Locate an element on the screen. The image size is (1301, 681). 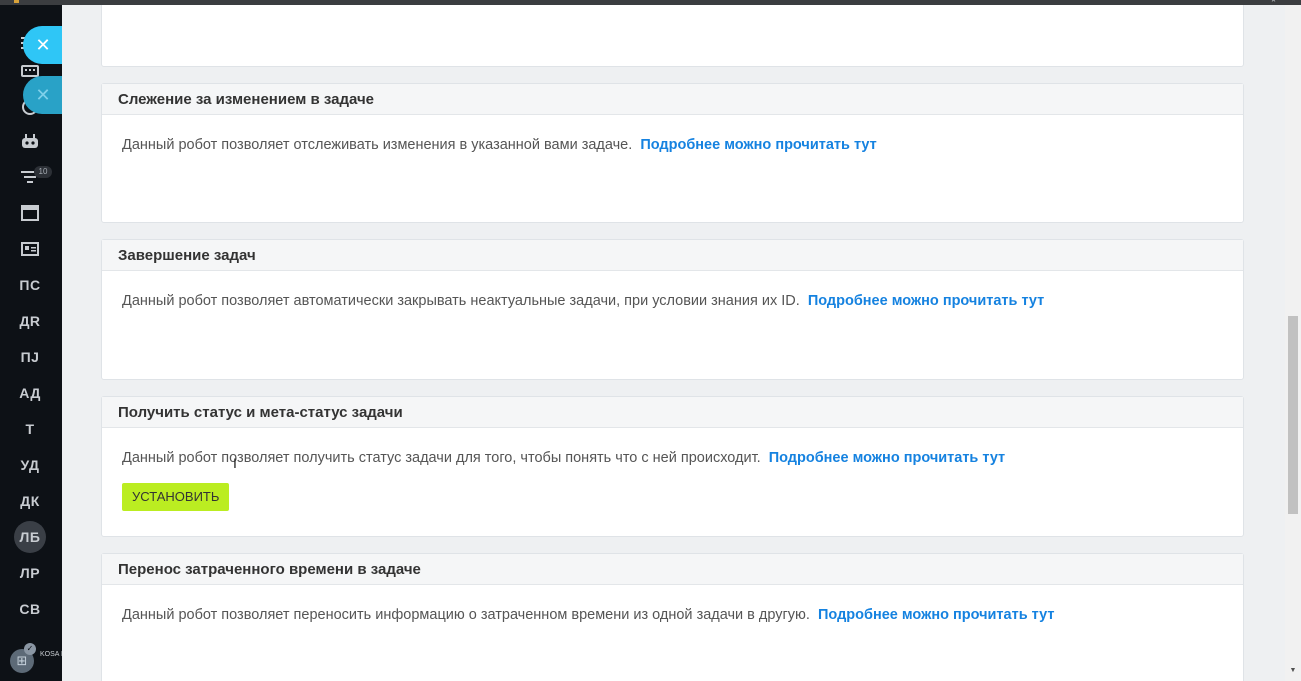
scrollbar-thumb is located at coordinates (1293, 415).